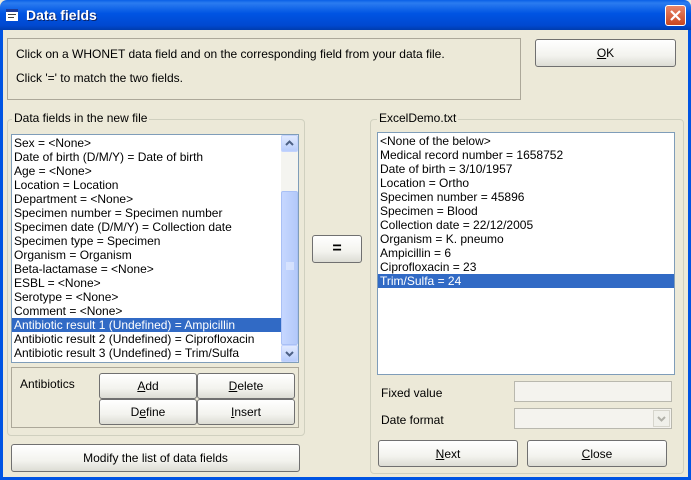 The width and height of the screenshot is (691, 480). I want to click on window-title: Data fields, so click(61, 15).